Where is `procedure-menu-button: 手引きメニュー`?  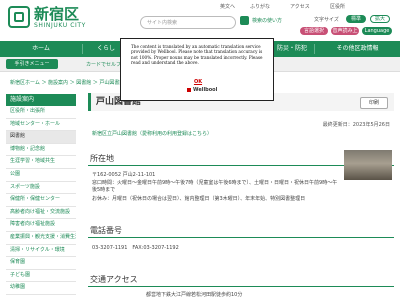 procedure-menu-button: 手引きメニュー is located at coordinates (32, 64).